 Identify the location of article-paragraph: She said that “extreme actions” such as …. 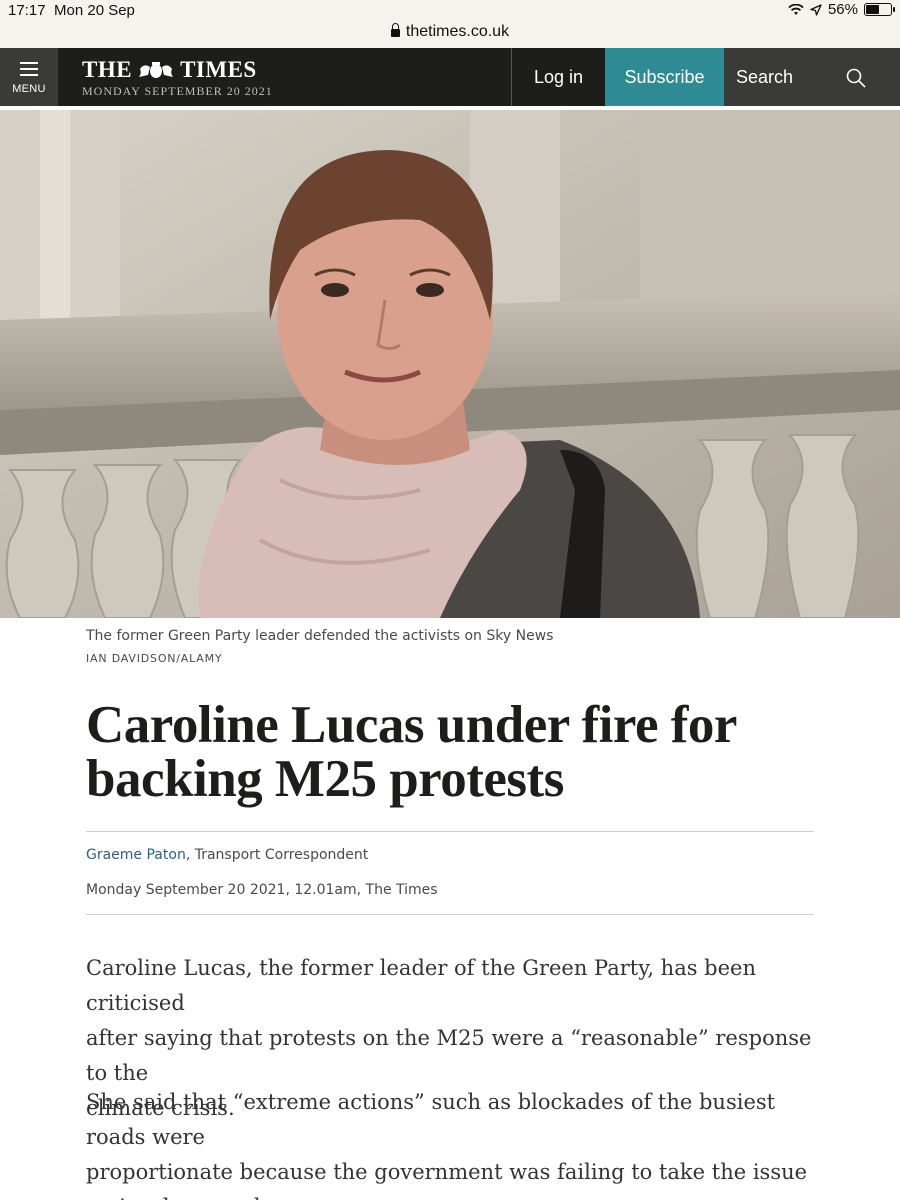
(456, 1142).